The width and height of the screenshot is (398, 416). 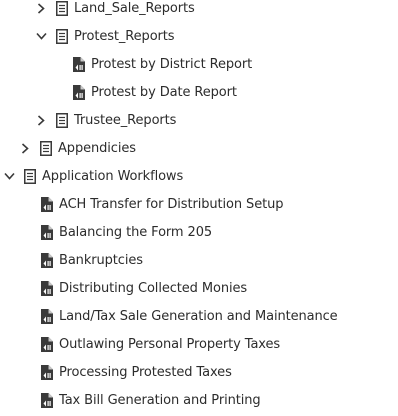 I want to click on tree-item-label: Protest by Date Report, so click(x=164, y=92).